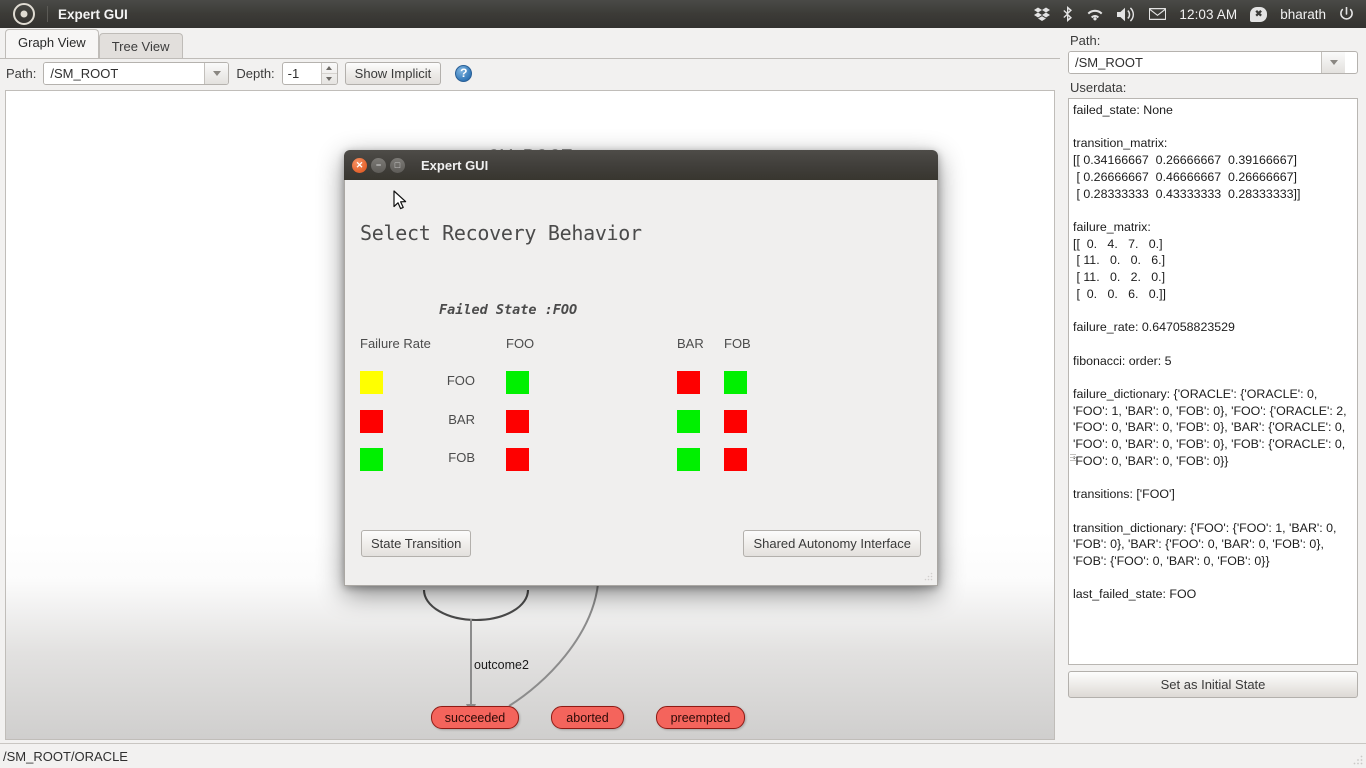 The image size is (1366, 768). I want to click on show-implicit-button: Show Implicit, so click(393, 73).